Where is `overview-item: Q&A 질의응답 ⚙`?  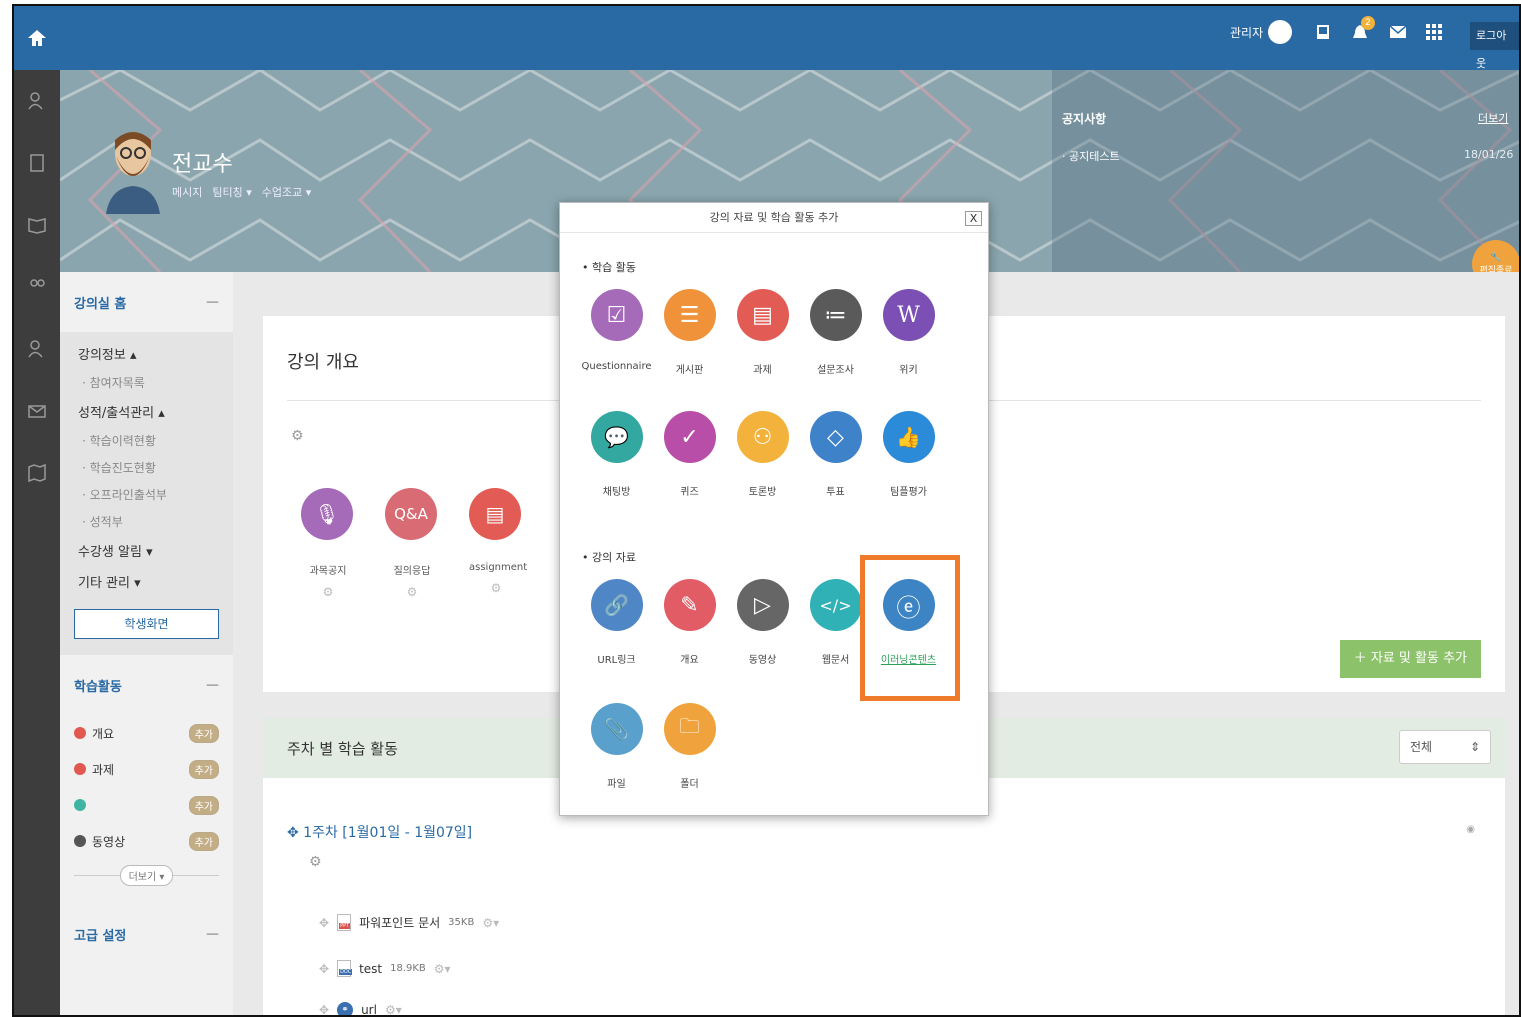
overview-item: Q&A 질의응답 ⚙ is located at coordinates (412, 543).